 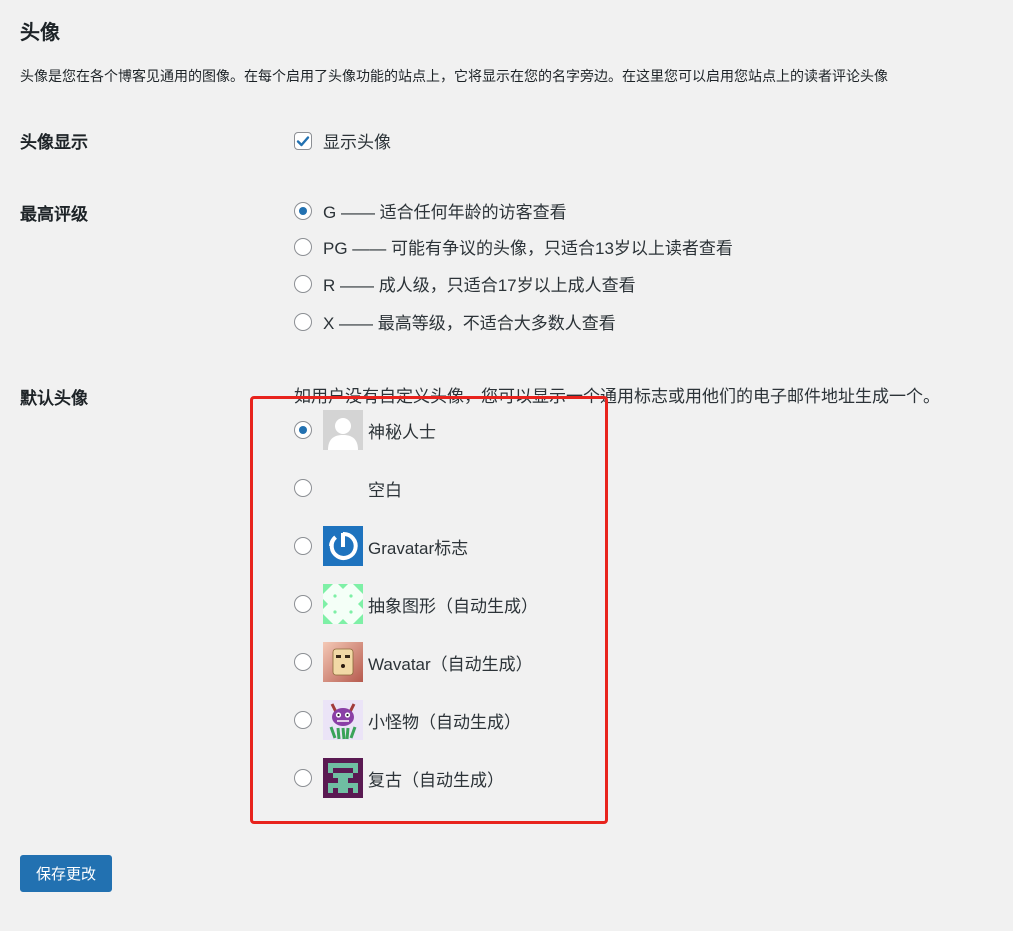 I want to click on blank-icon, so click(x=343, y=488).